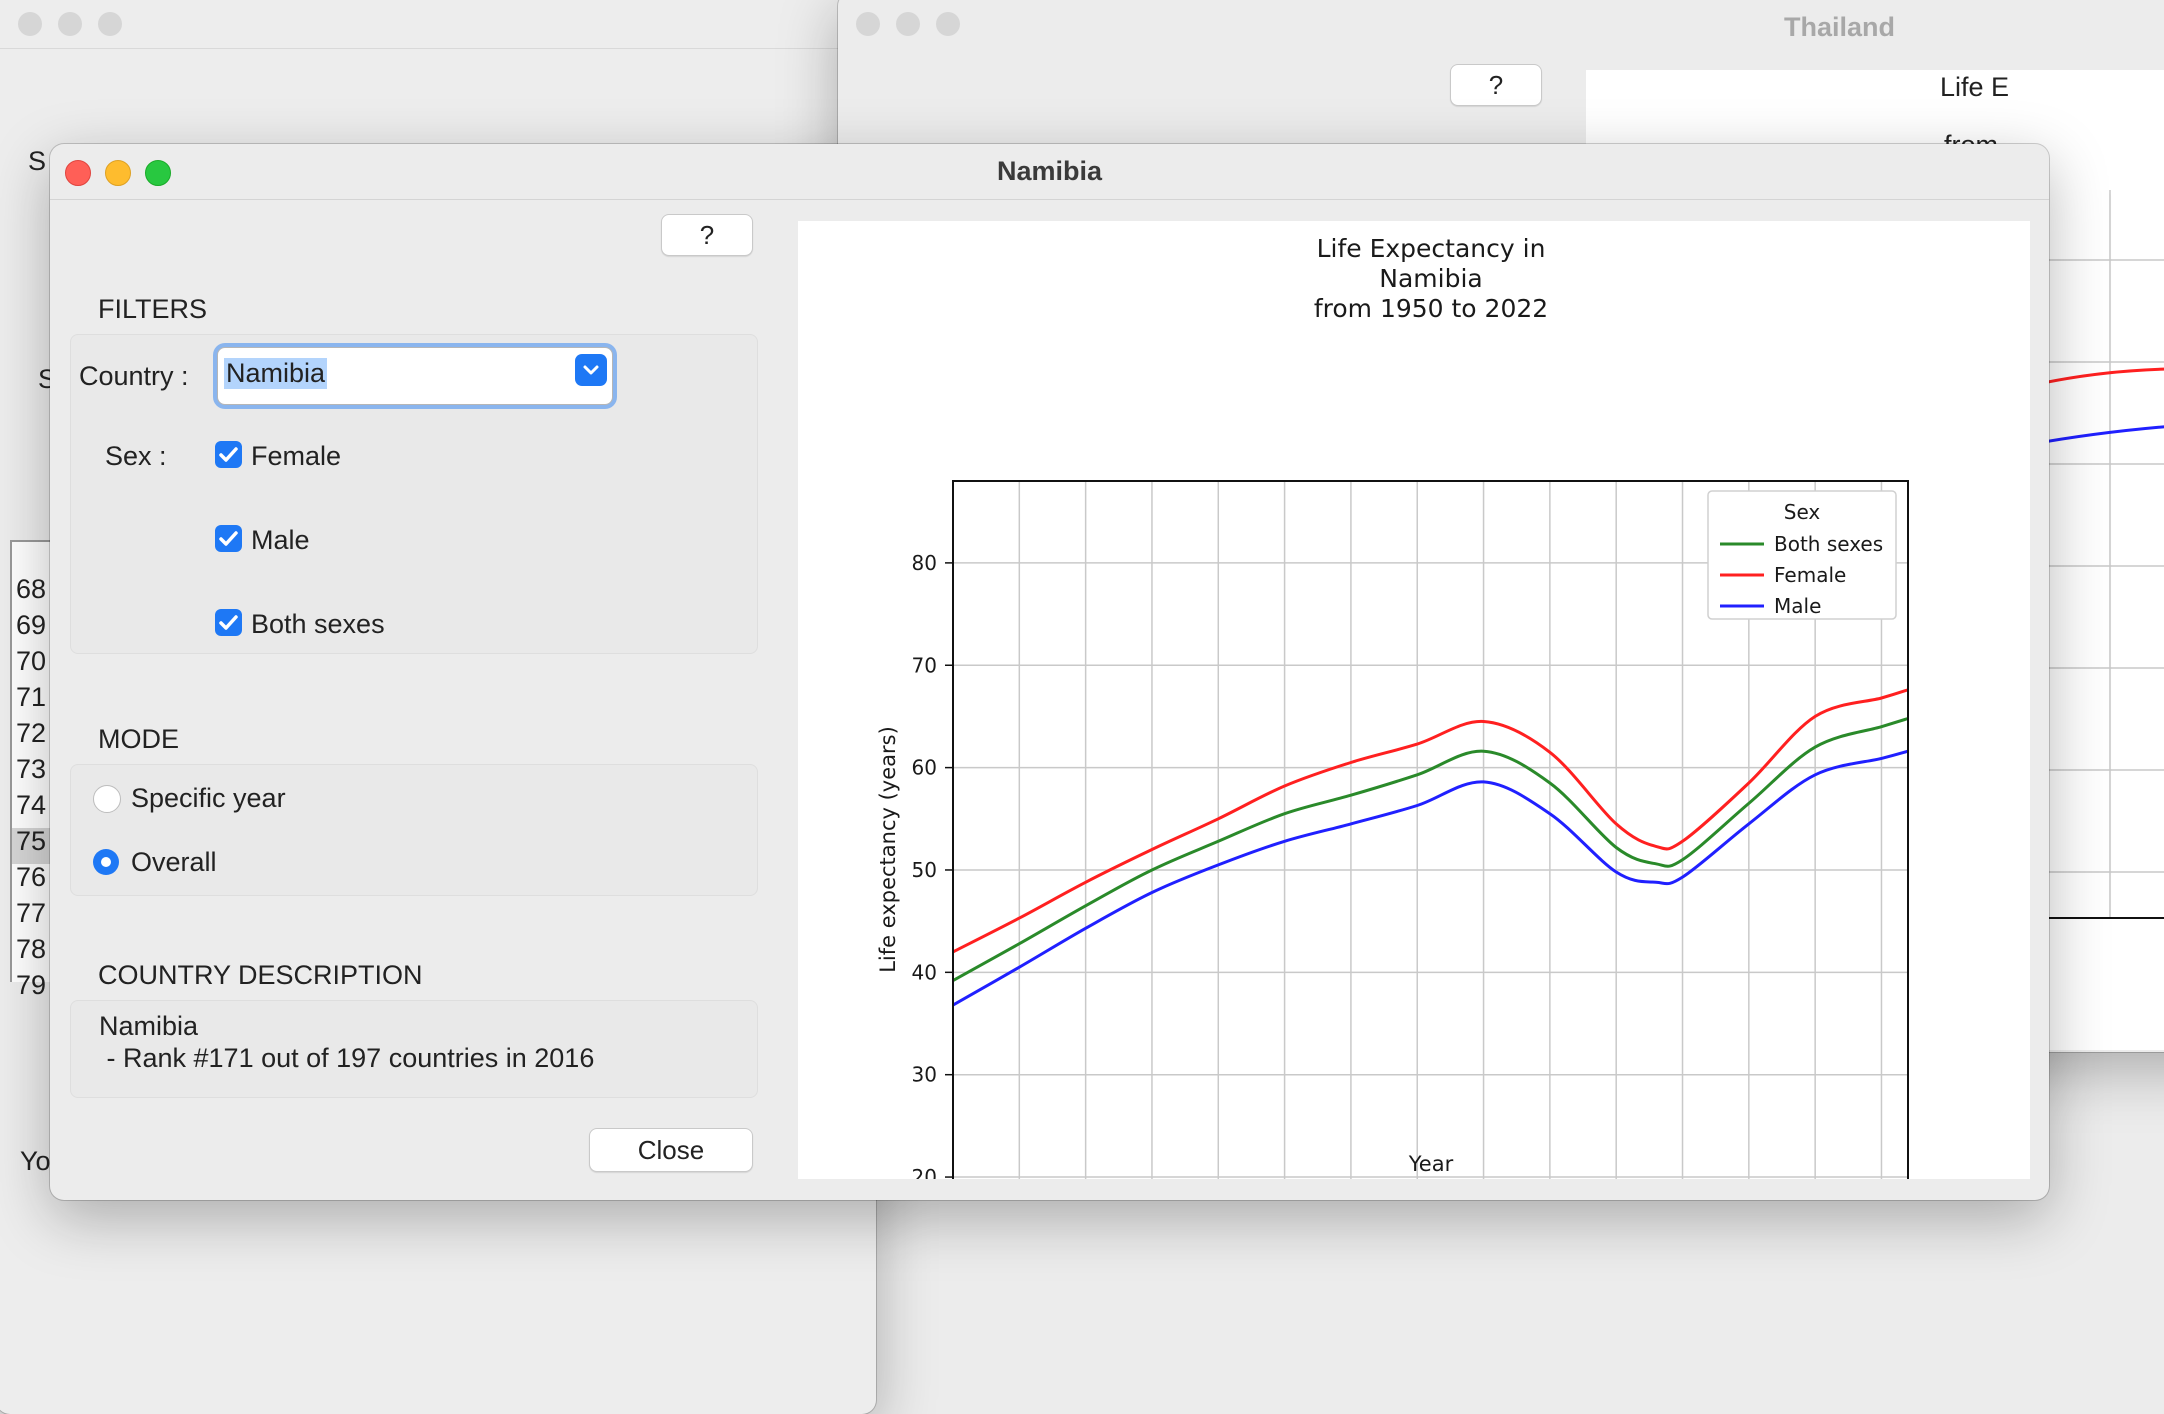 The height and width of the screenshot is (1414, 2164). Describe the element at coordinates (31, 589) in the screenshot. I see `list-item: 68` at that location.